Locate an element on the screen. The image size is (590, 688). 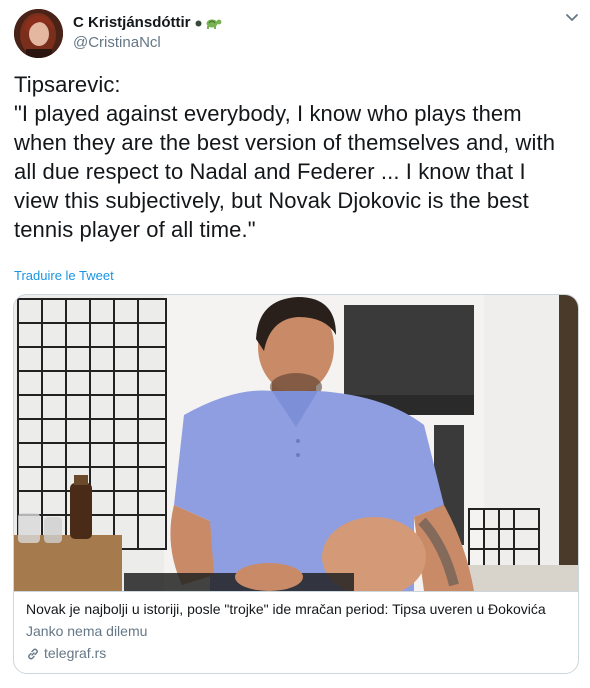
tweet-line-speaker: Tipsarevic: is located at coordinates (67, 84).